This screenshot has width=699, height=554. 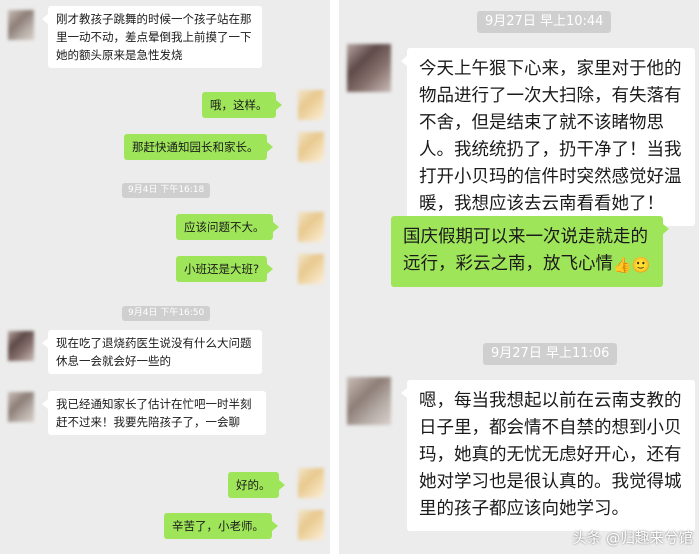 What do you see at coordinates (550, 354) in the screenshot?
I see `timestamp: 9月27日 早上11:06` at bounding box center [550, 354].